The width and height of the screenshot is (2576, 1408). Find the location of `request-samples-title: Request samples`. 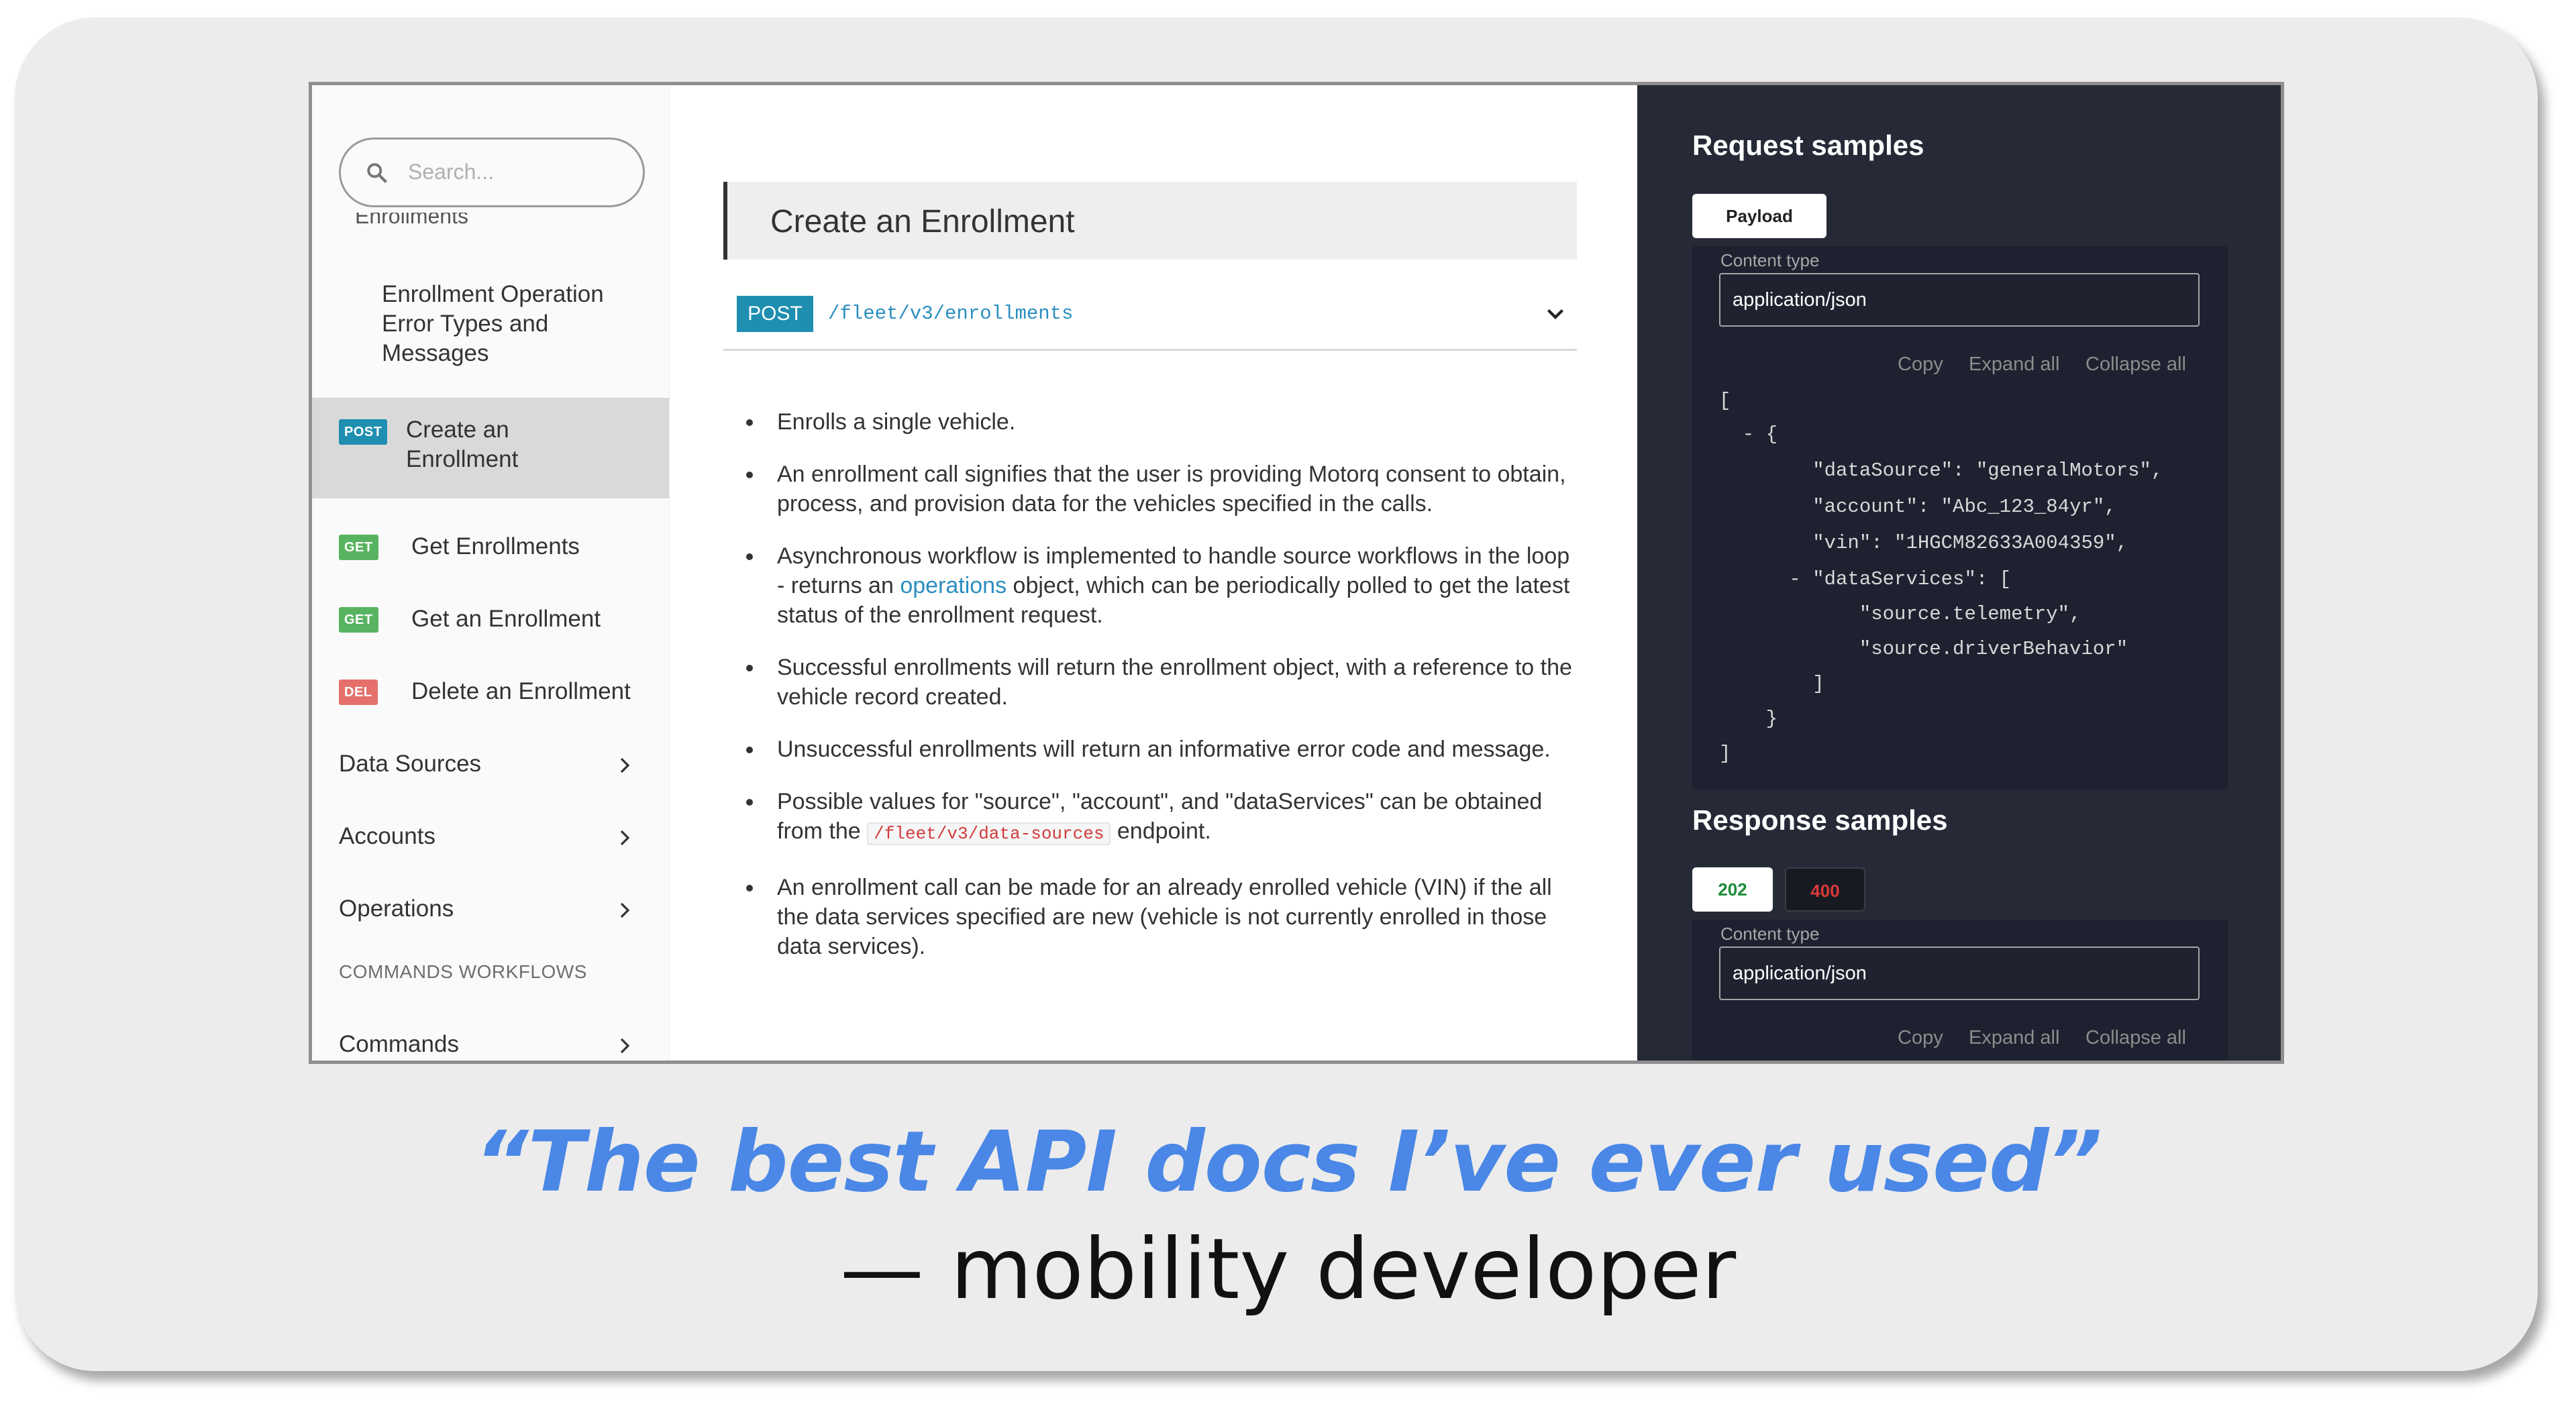

request-samples-title: Request samples is located at coordinates (1808, 145).